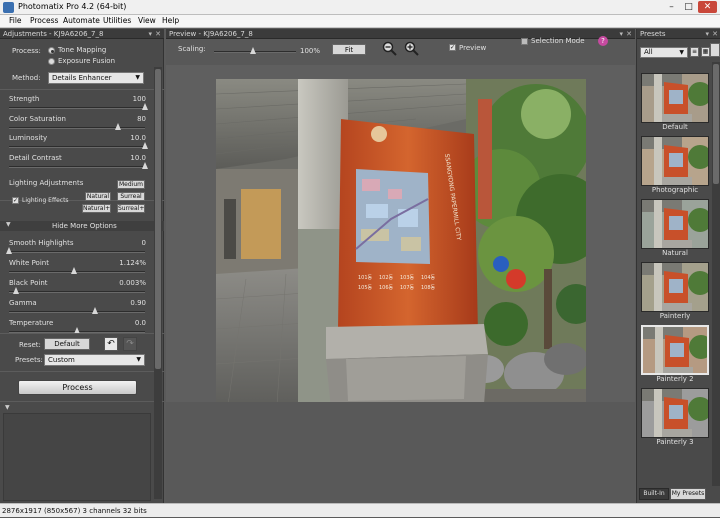  What do you see at coordinates (77, 387) in the screenshot?
I see `process-button: Process` at bounding box center [77, 387].